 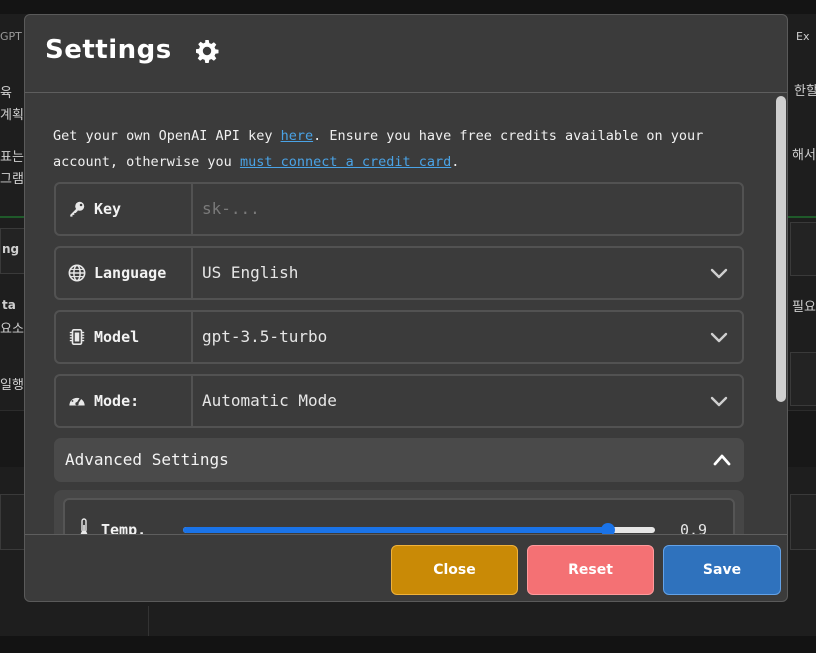 I want to click on bg-text: 표는, so click(x=12, y=157).